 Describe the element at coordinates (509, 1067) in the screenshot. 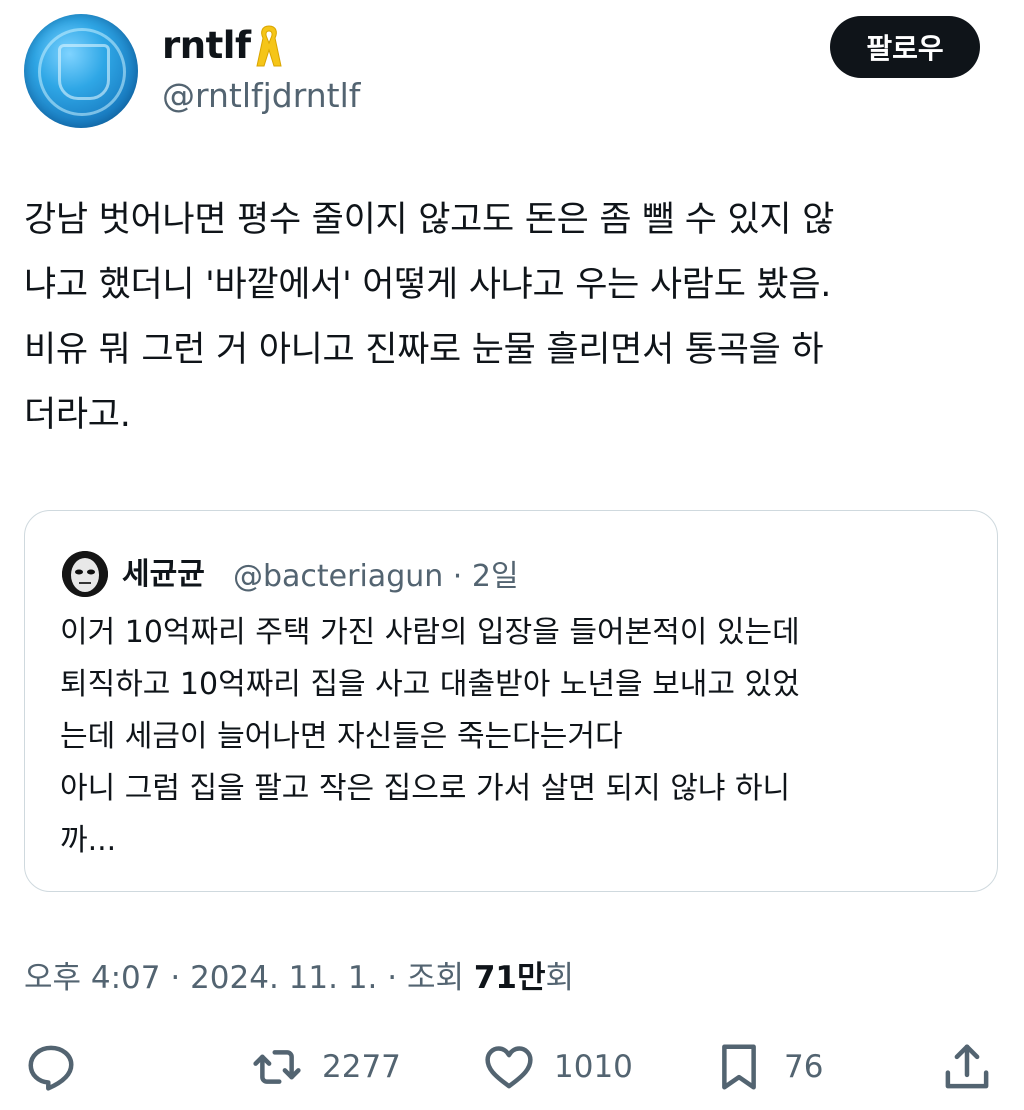

I see `heart-icon` at that location.